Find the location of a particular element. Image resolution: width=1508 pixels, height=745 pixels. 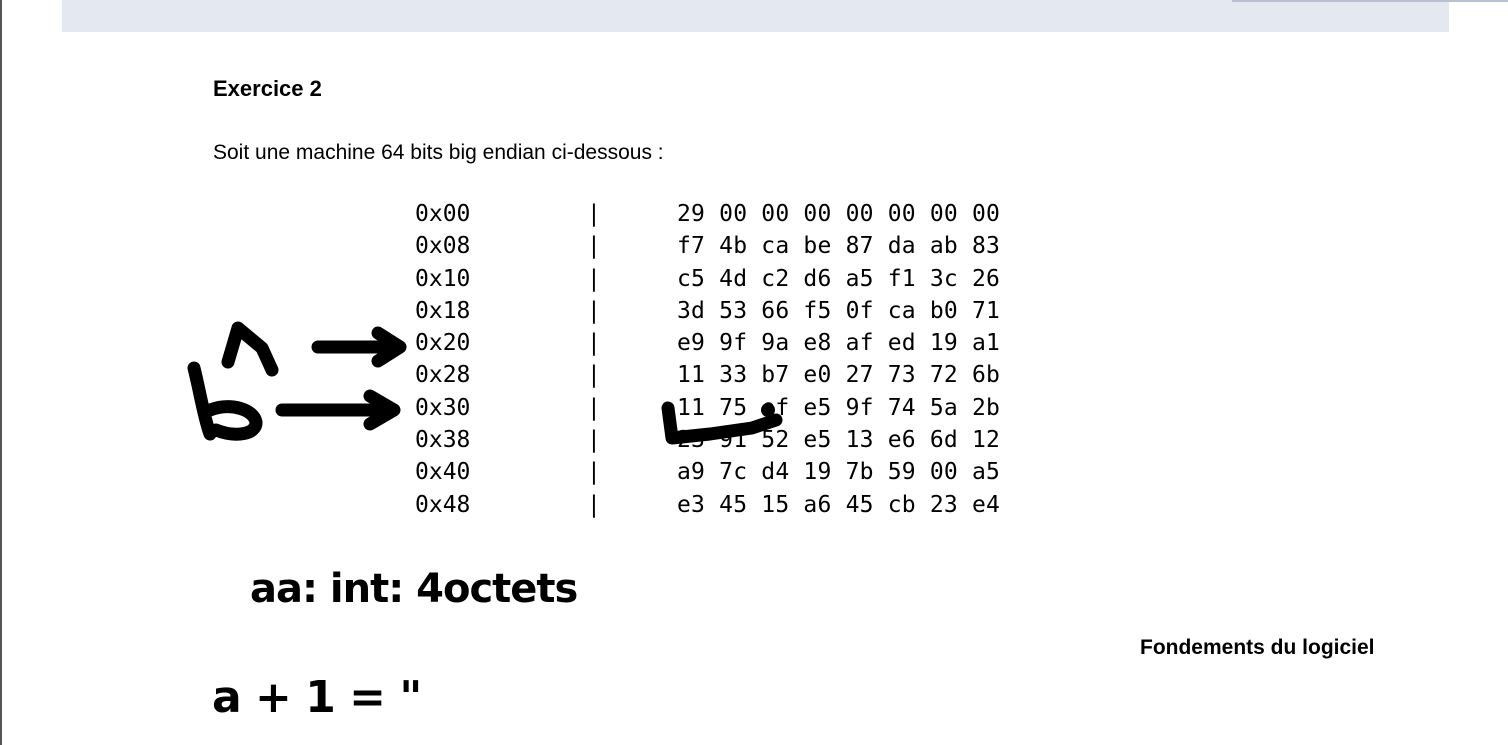

dump-address: 0x38 is located at coordinates (443, 440).